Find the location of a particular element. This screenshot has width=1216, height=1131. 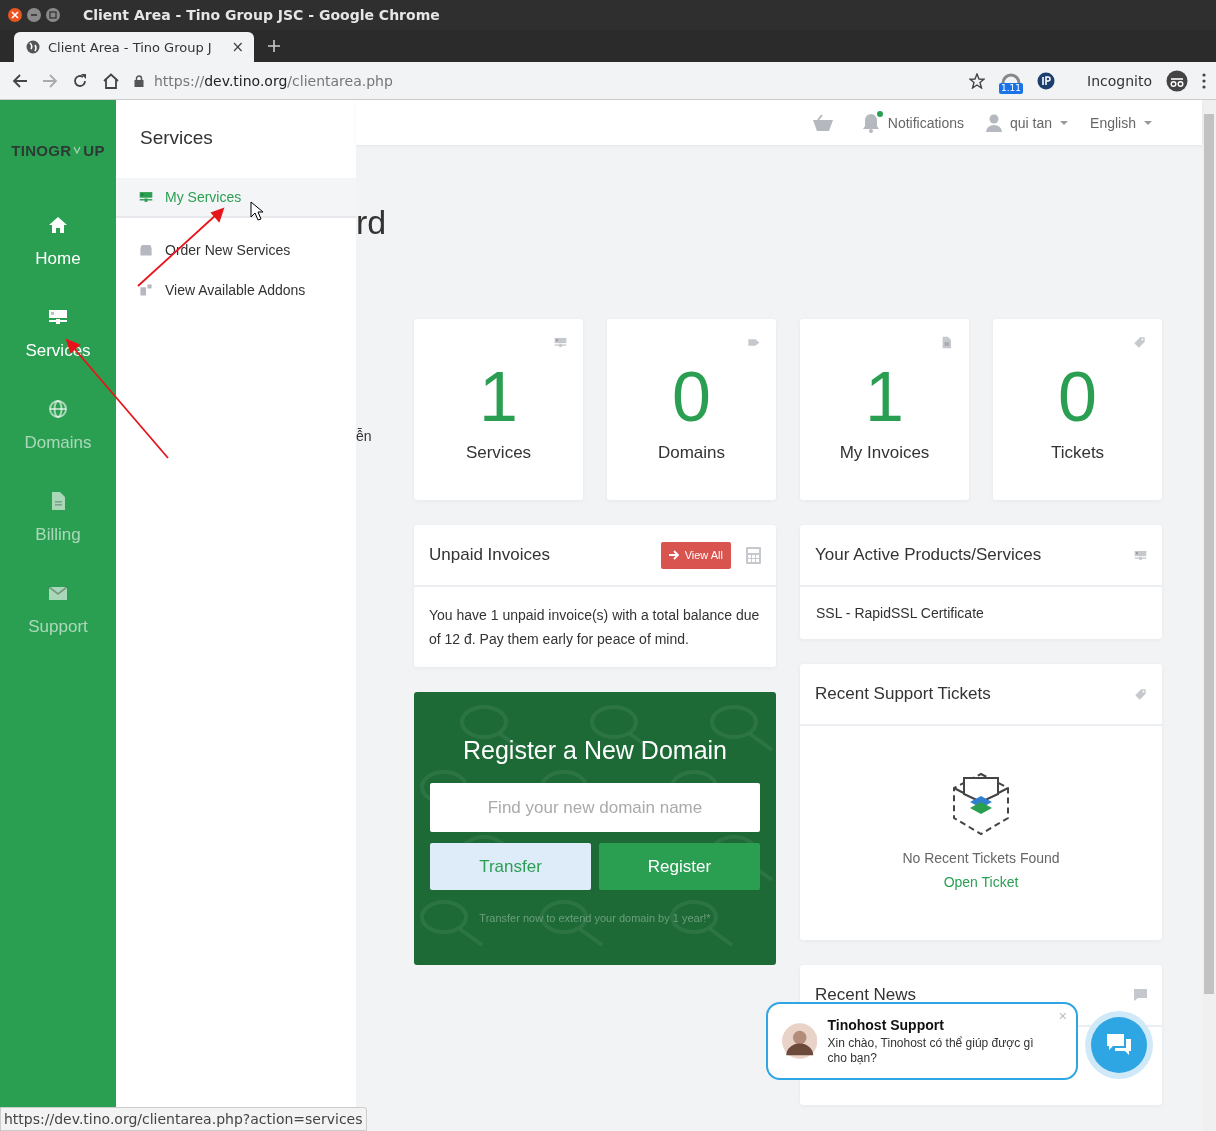

back-icon is located at coordinates (20, 80).